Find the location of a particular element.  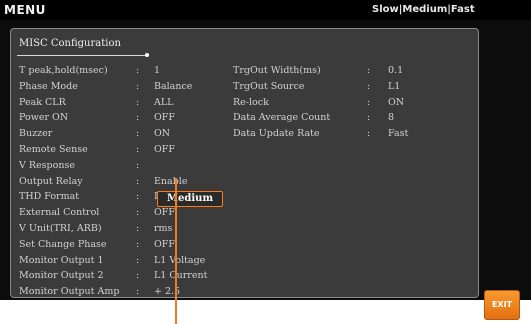

left_settings-value: Enable is located at coordinates (171, 181).